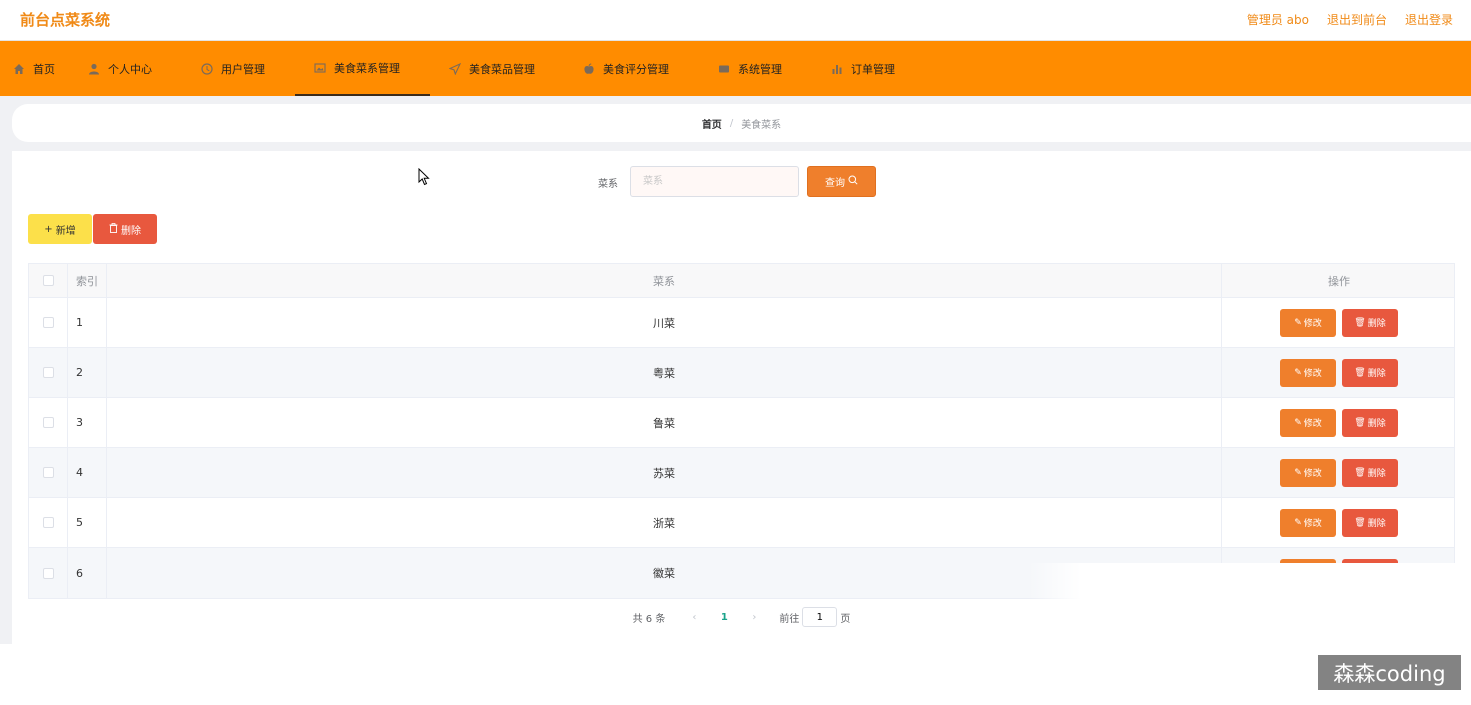 This screenshot has width=1471, height=705. I want to click on nav-item-label: 个人中心, so click(130, 69).